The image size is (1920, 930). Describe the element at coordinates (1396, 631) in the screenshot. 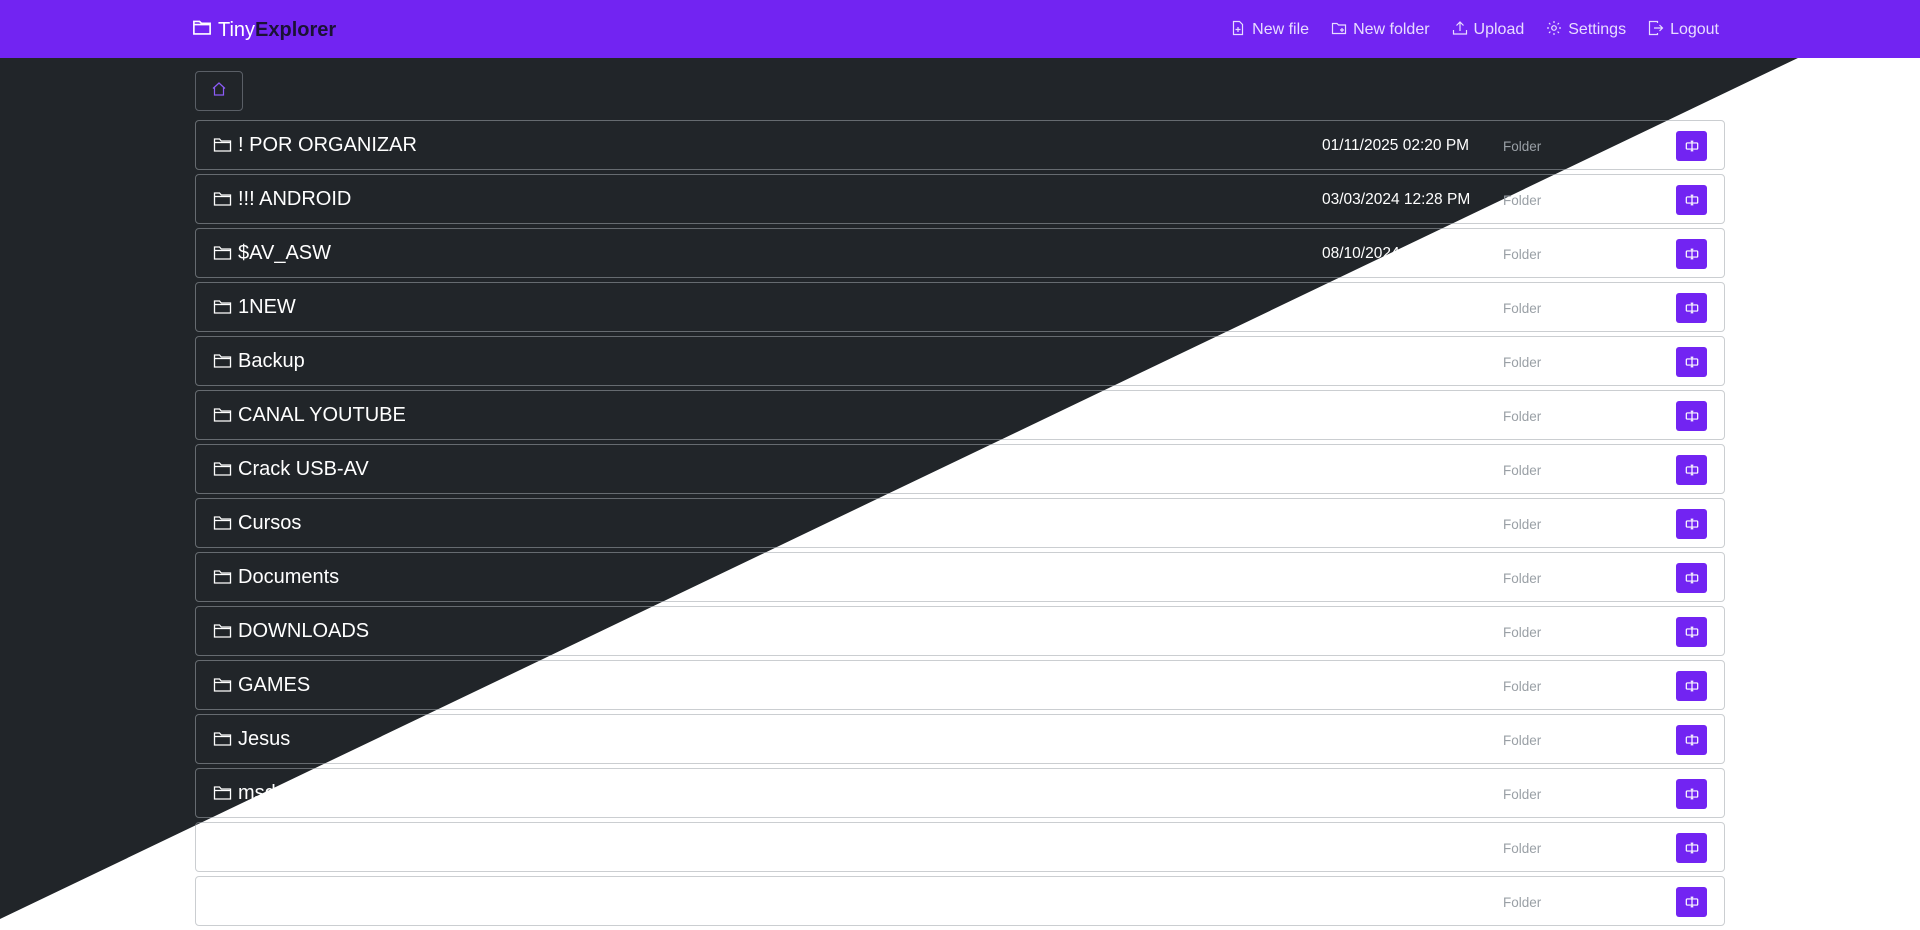

I see `modified-date: 01/17/2025 02:56 PM` at that location.